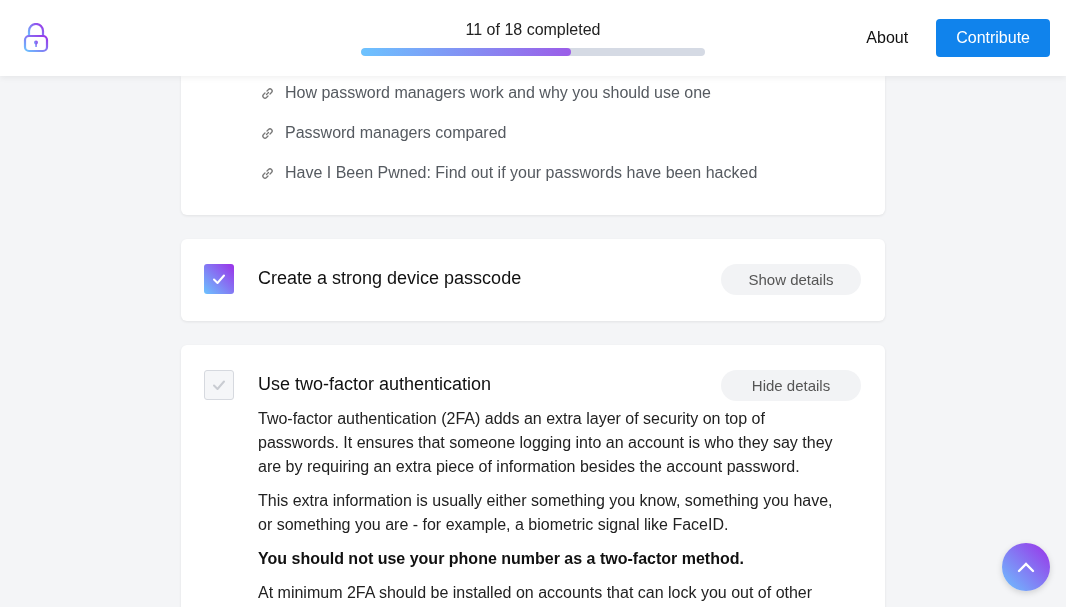  What do you see at coordinates (791, 279) in the screenshot?
I see `details-toggle: Show details` at bounding box center [791, 279].